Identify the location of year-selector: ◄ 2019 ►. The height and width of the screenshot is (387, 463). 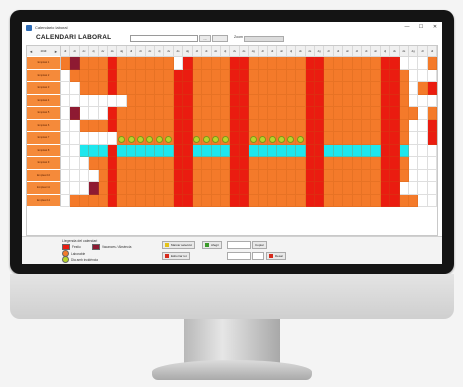
(44, 51).